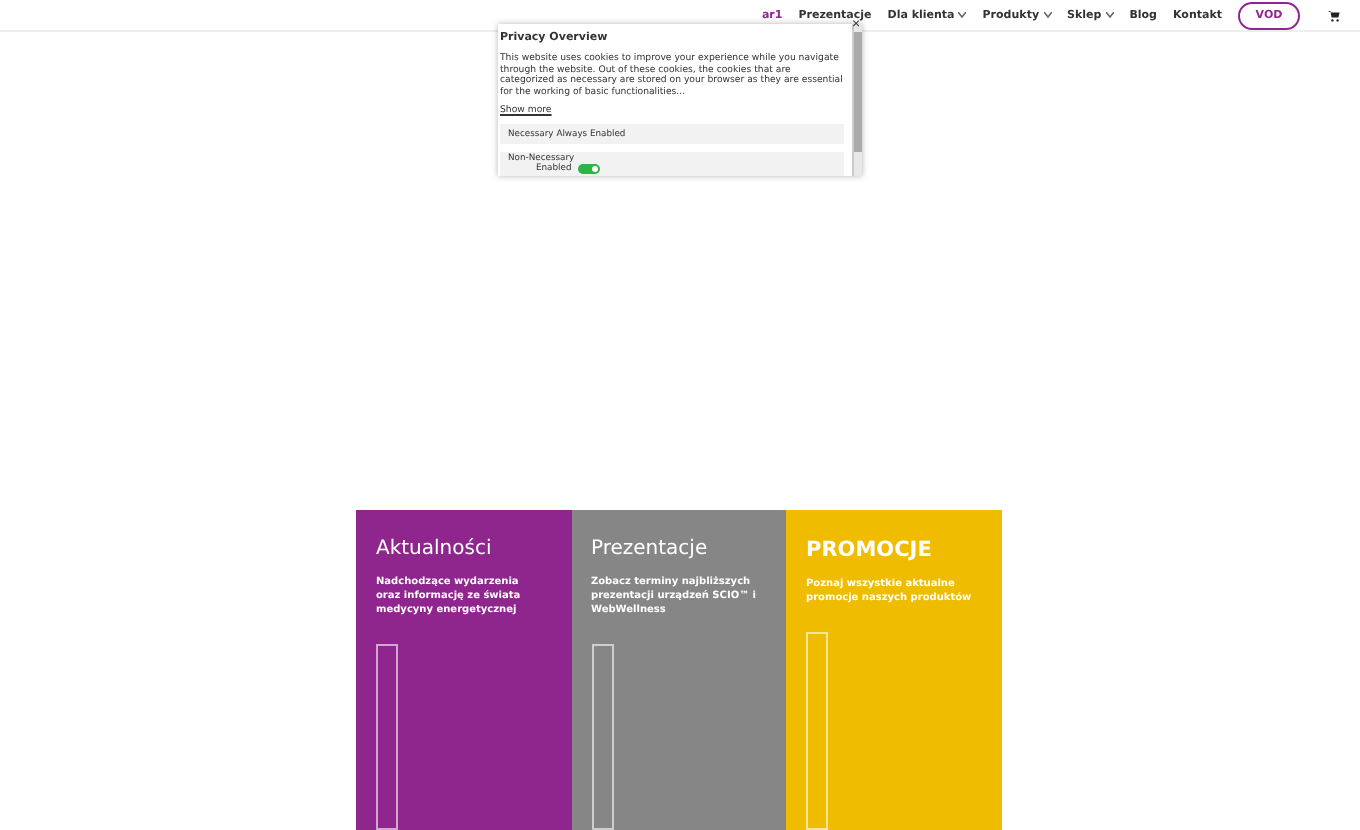 The width and height of the screenshot is (1360, 830). Describe the element at coordinates (1334, 15) in the screenshot. I see `cart-icon` at that location.